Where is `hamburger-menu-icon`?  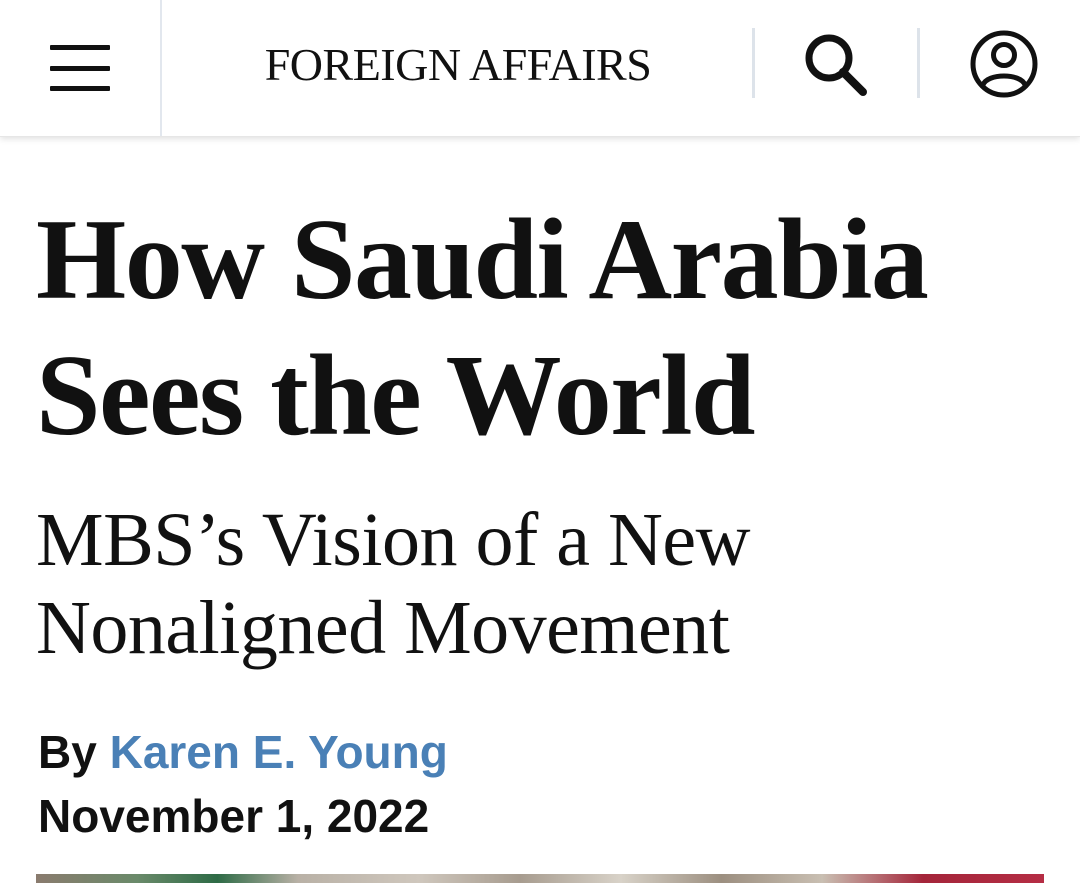 hamburger-menu-icon is located at coordinates (80, 68).